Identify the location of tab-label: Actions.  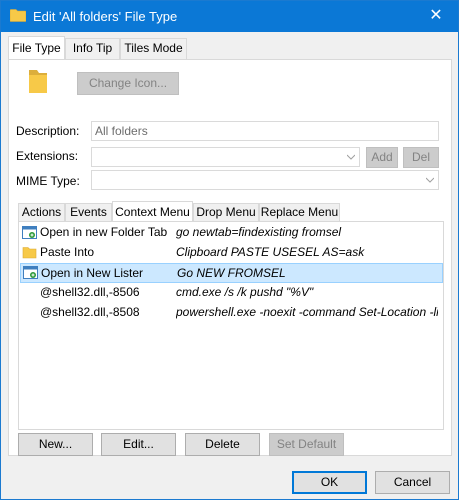
(41, 212).